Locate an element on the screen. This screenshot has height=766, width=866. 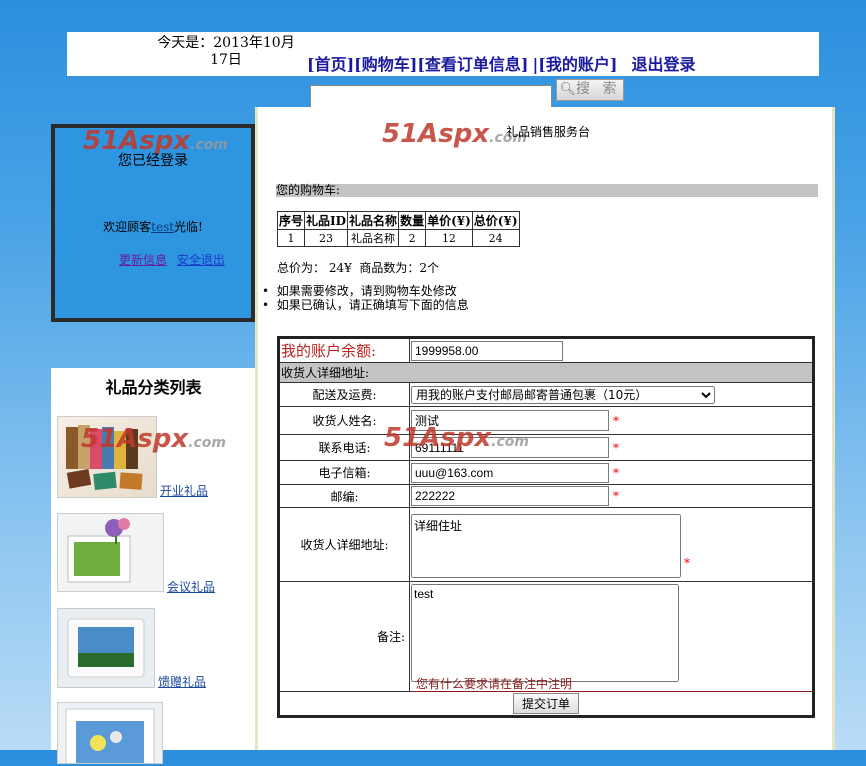
balance-row: 我的账户余额: is located at coordinates (546, 350).